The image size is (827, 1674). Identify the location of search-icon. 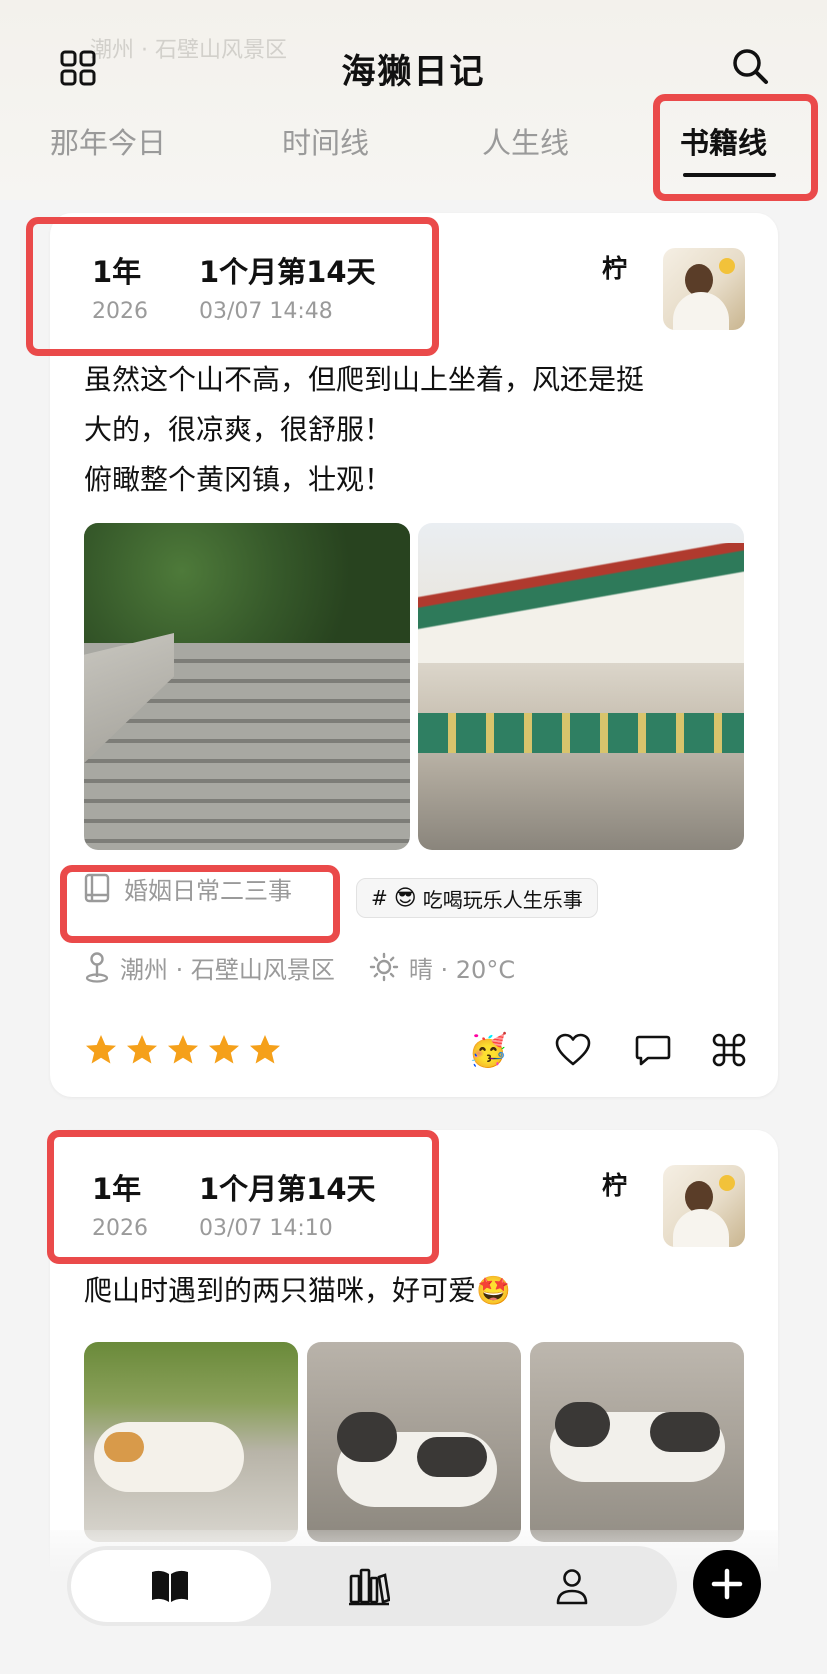
(750, 66).